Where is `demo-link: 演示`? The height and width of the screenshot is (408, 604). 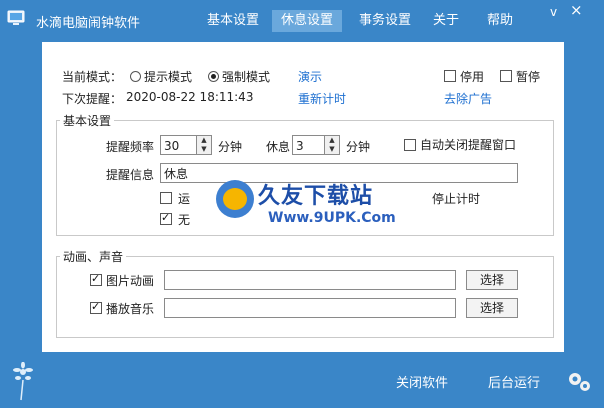 demo-link: 演示 is located at coordinates (310, 76).